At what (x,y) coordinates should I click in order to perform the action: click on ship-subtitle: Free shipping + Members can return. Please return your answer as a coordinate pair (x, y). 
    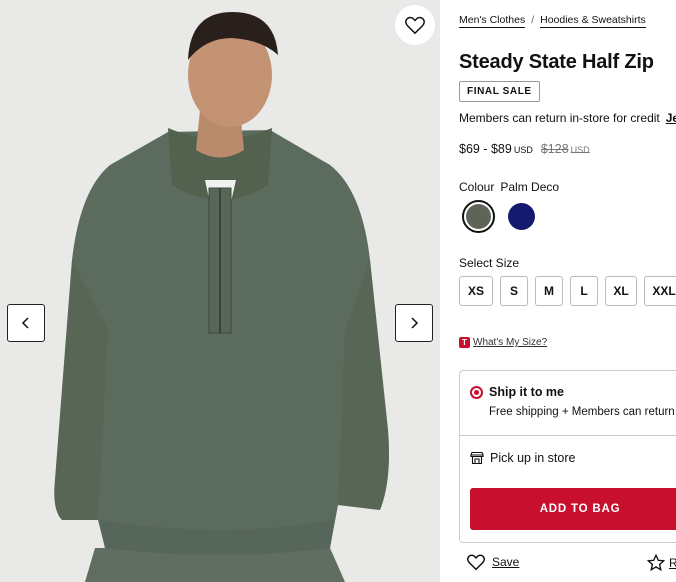
    Looking at the image, I should click on (582, 412).